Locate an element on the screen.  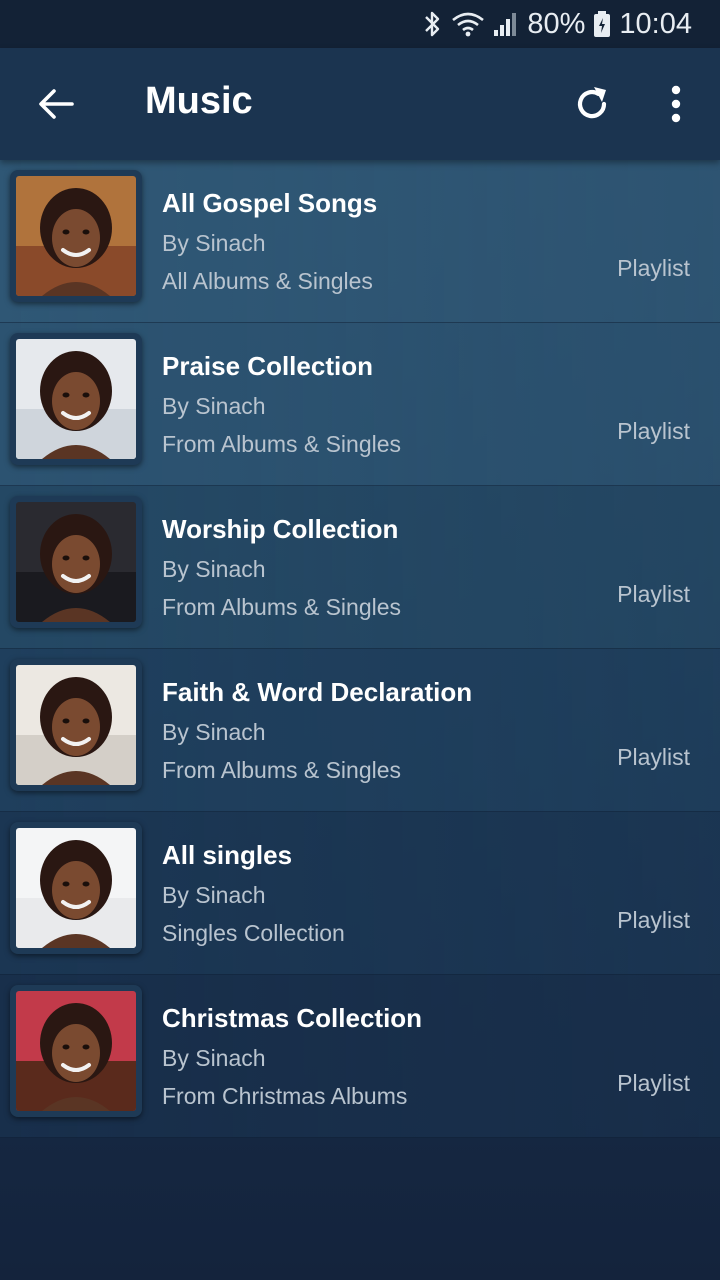
refresh-icon is located at coordinates (592, 103).